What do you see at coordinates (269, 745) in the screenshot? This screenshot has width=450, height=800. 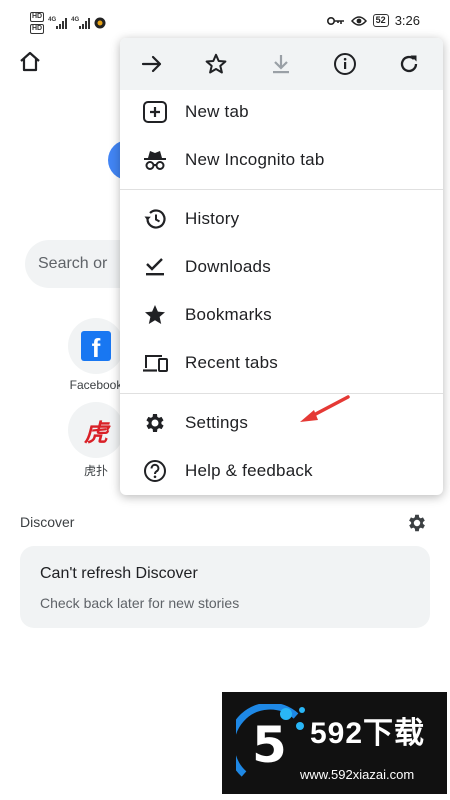 I see `watermark-digit: 5` at bounding box center [269, 745].